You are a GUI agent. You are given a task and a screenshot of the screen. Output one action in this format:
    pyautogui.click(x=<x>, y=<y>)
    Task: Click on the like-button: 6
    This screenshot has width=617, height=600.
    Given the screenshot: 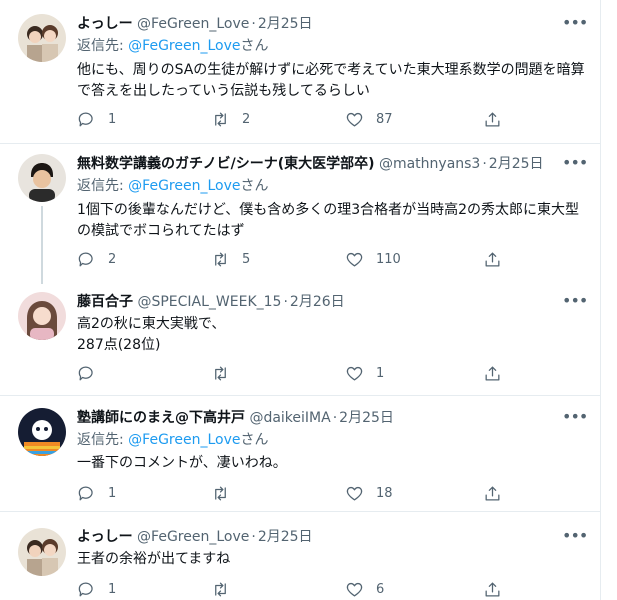 What is the action you would take?
    pyautogui.click(x=364, y=589)
    